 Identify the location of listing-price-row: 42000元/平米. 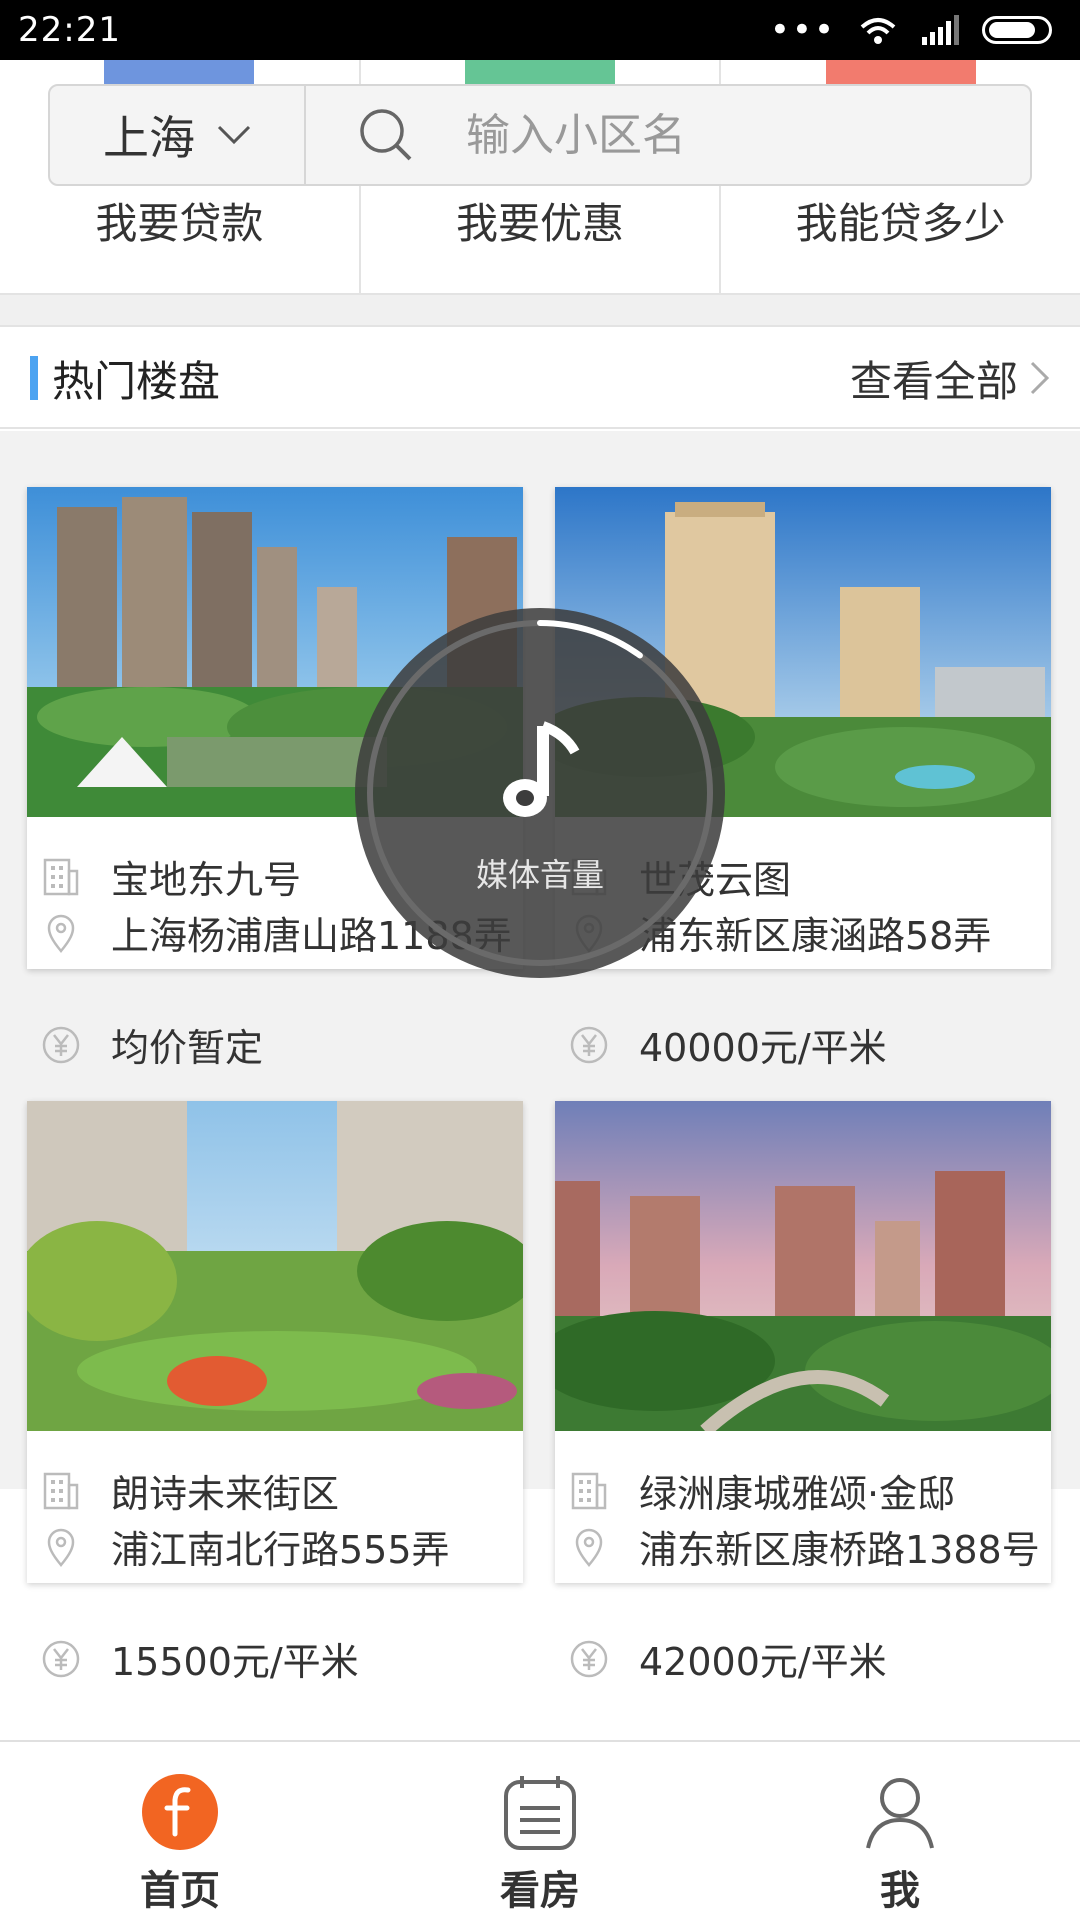
(728, 1658).